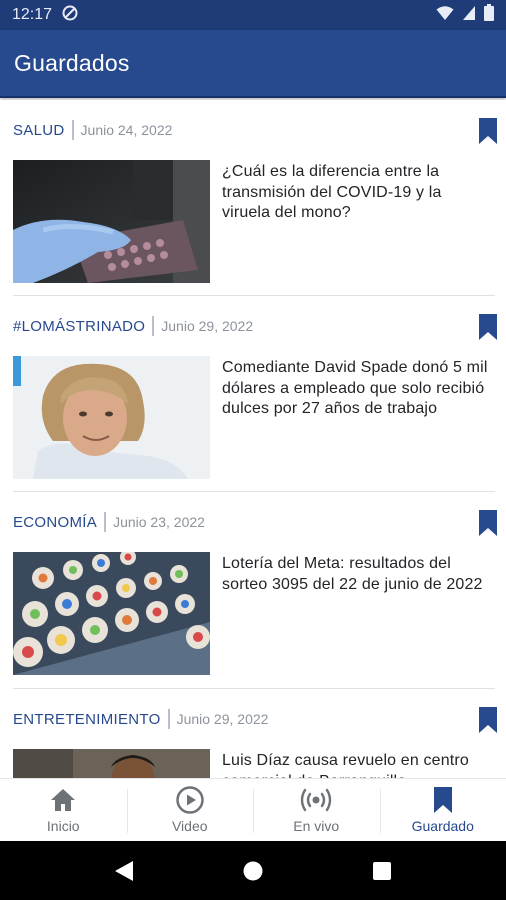 The width and height of the screenshot is (506, 900). What do you see at coordinates (253, 64) in the screenshot?
I see `app-bar: Guardados` at bounding box center [253, 64].